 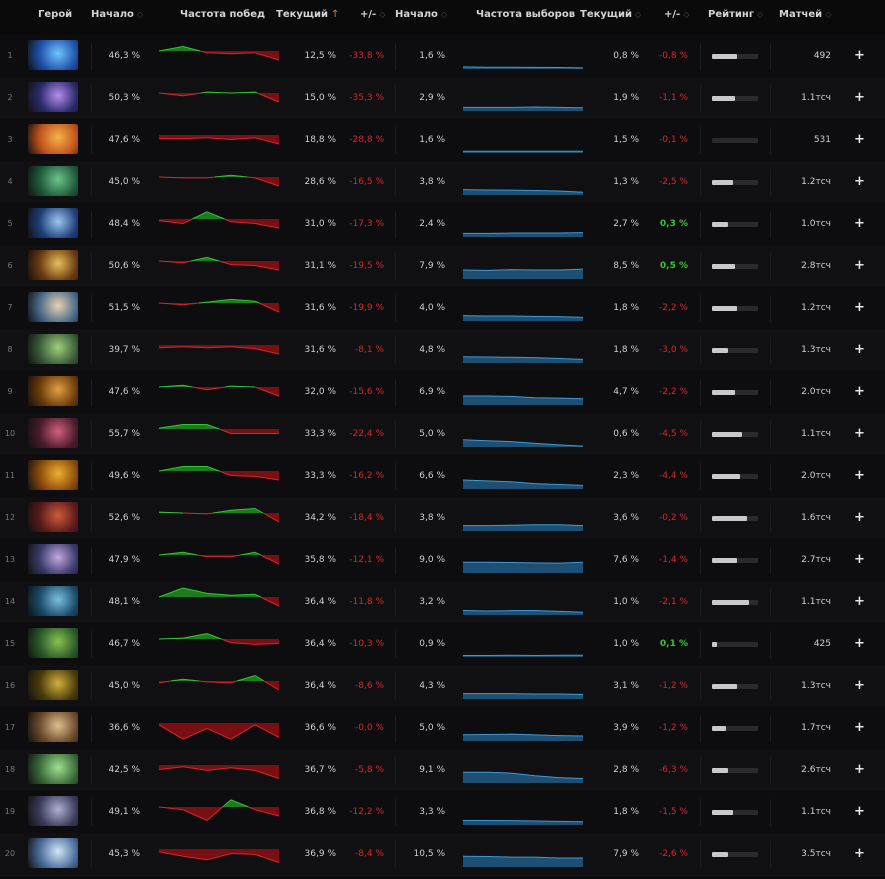 I want to click on pickrate-current: 8,5 %, so click(x=626, y=266).